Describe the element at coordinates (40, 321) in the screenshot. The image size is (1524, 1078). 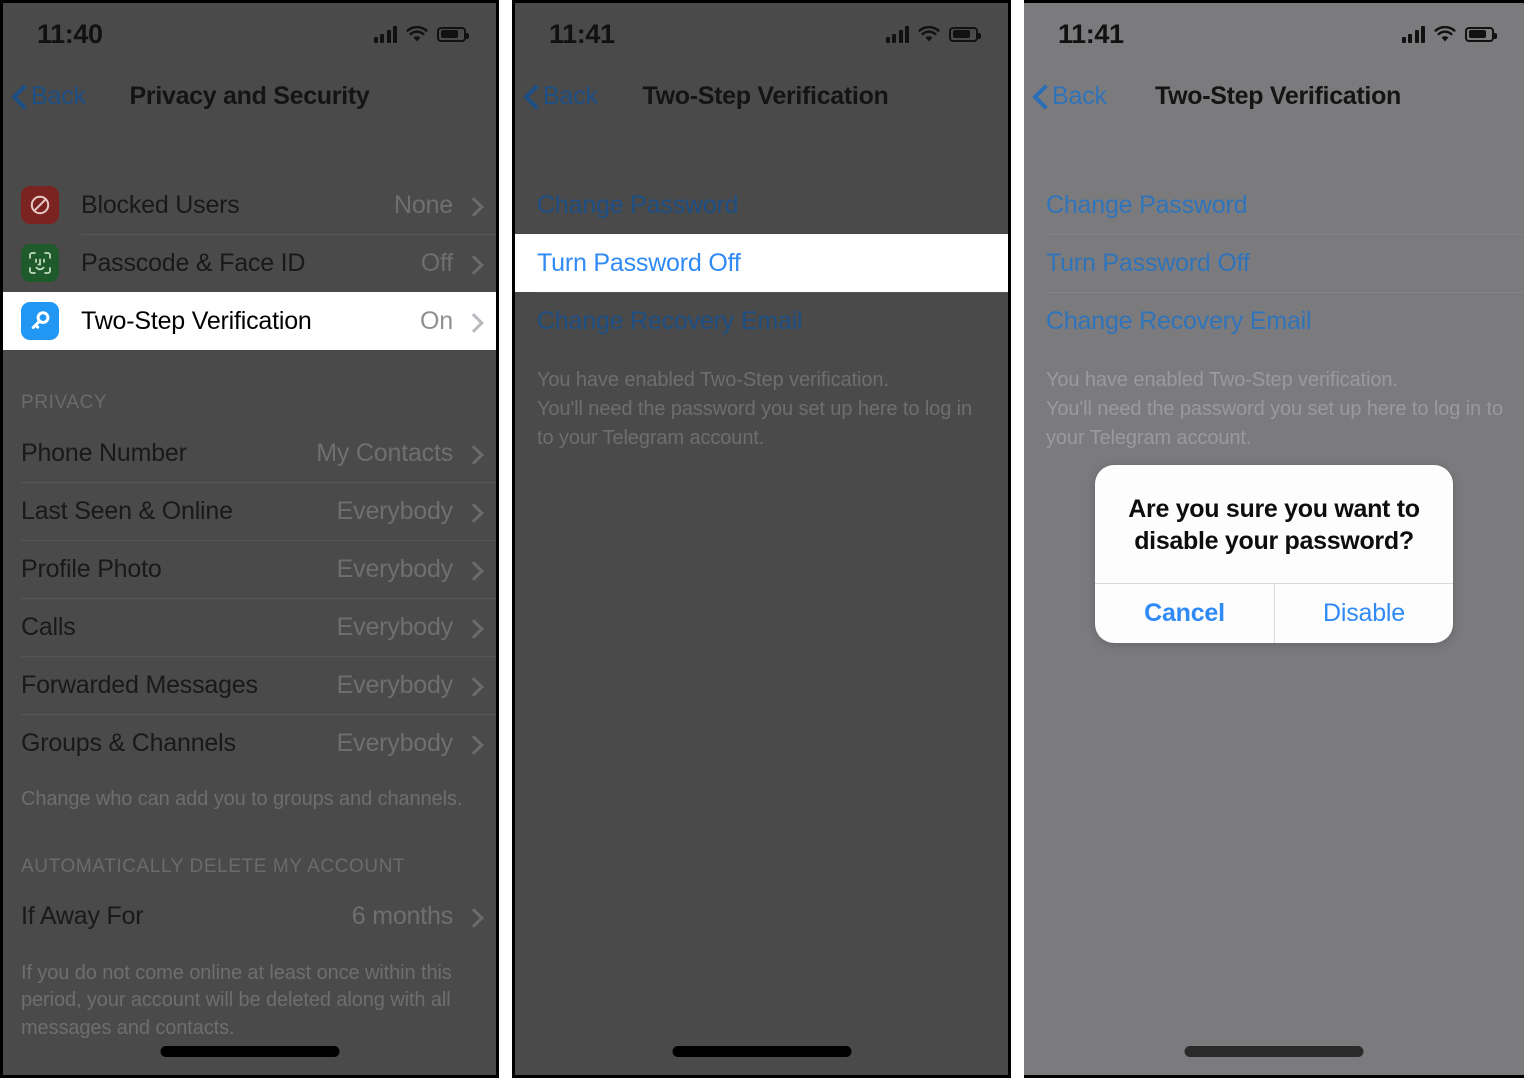
I see `key-icon` at that location.